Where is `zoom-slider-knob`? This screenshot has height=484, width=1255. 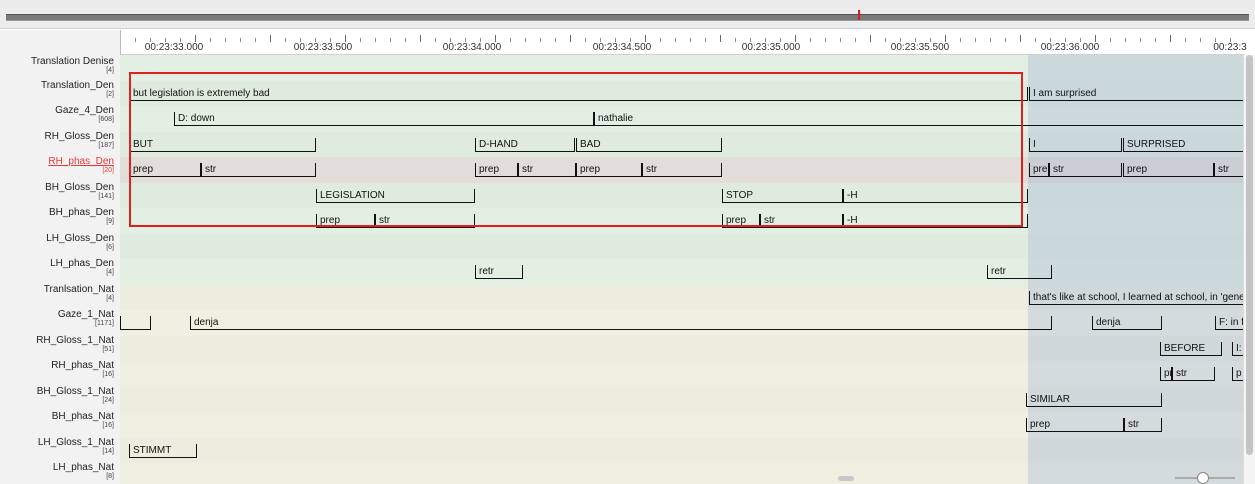 zoom-slider-knob is located at coordinates (1203, 478).